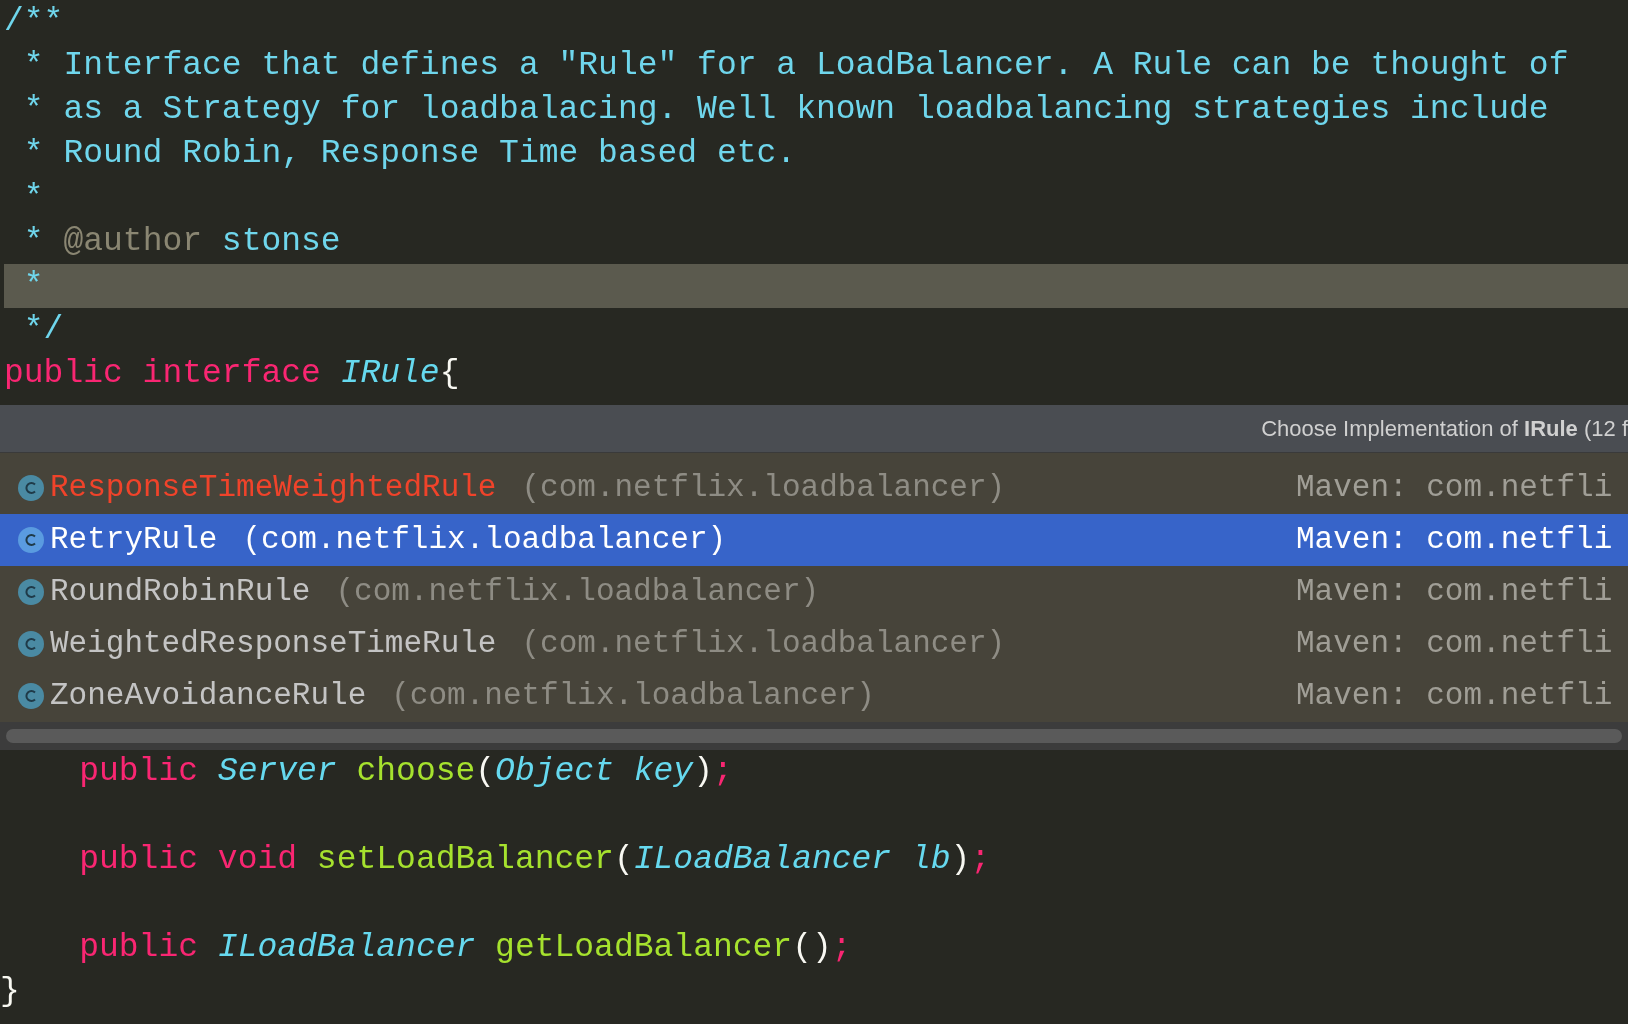  I want to click on class-name: RetryRule, so click(134, 539).